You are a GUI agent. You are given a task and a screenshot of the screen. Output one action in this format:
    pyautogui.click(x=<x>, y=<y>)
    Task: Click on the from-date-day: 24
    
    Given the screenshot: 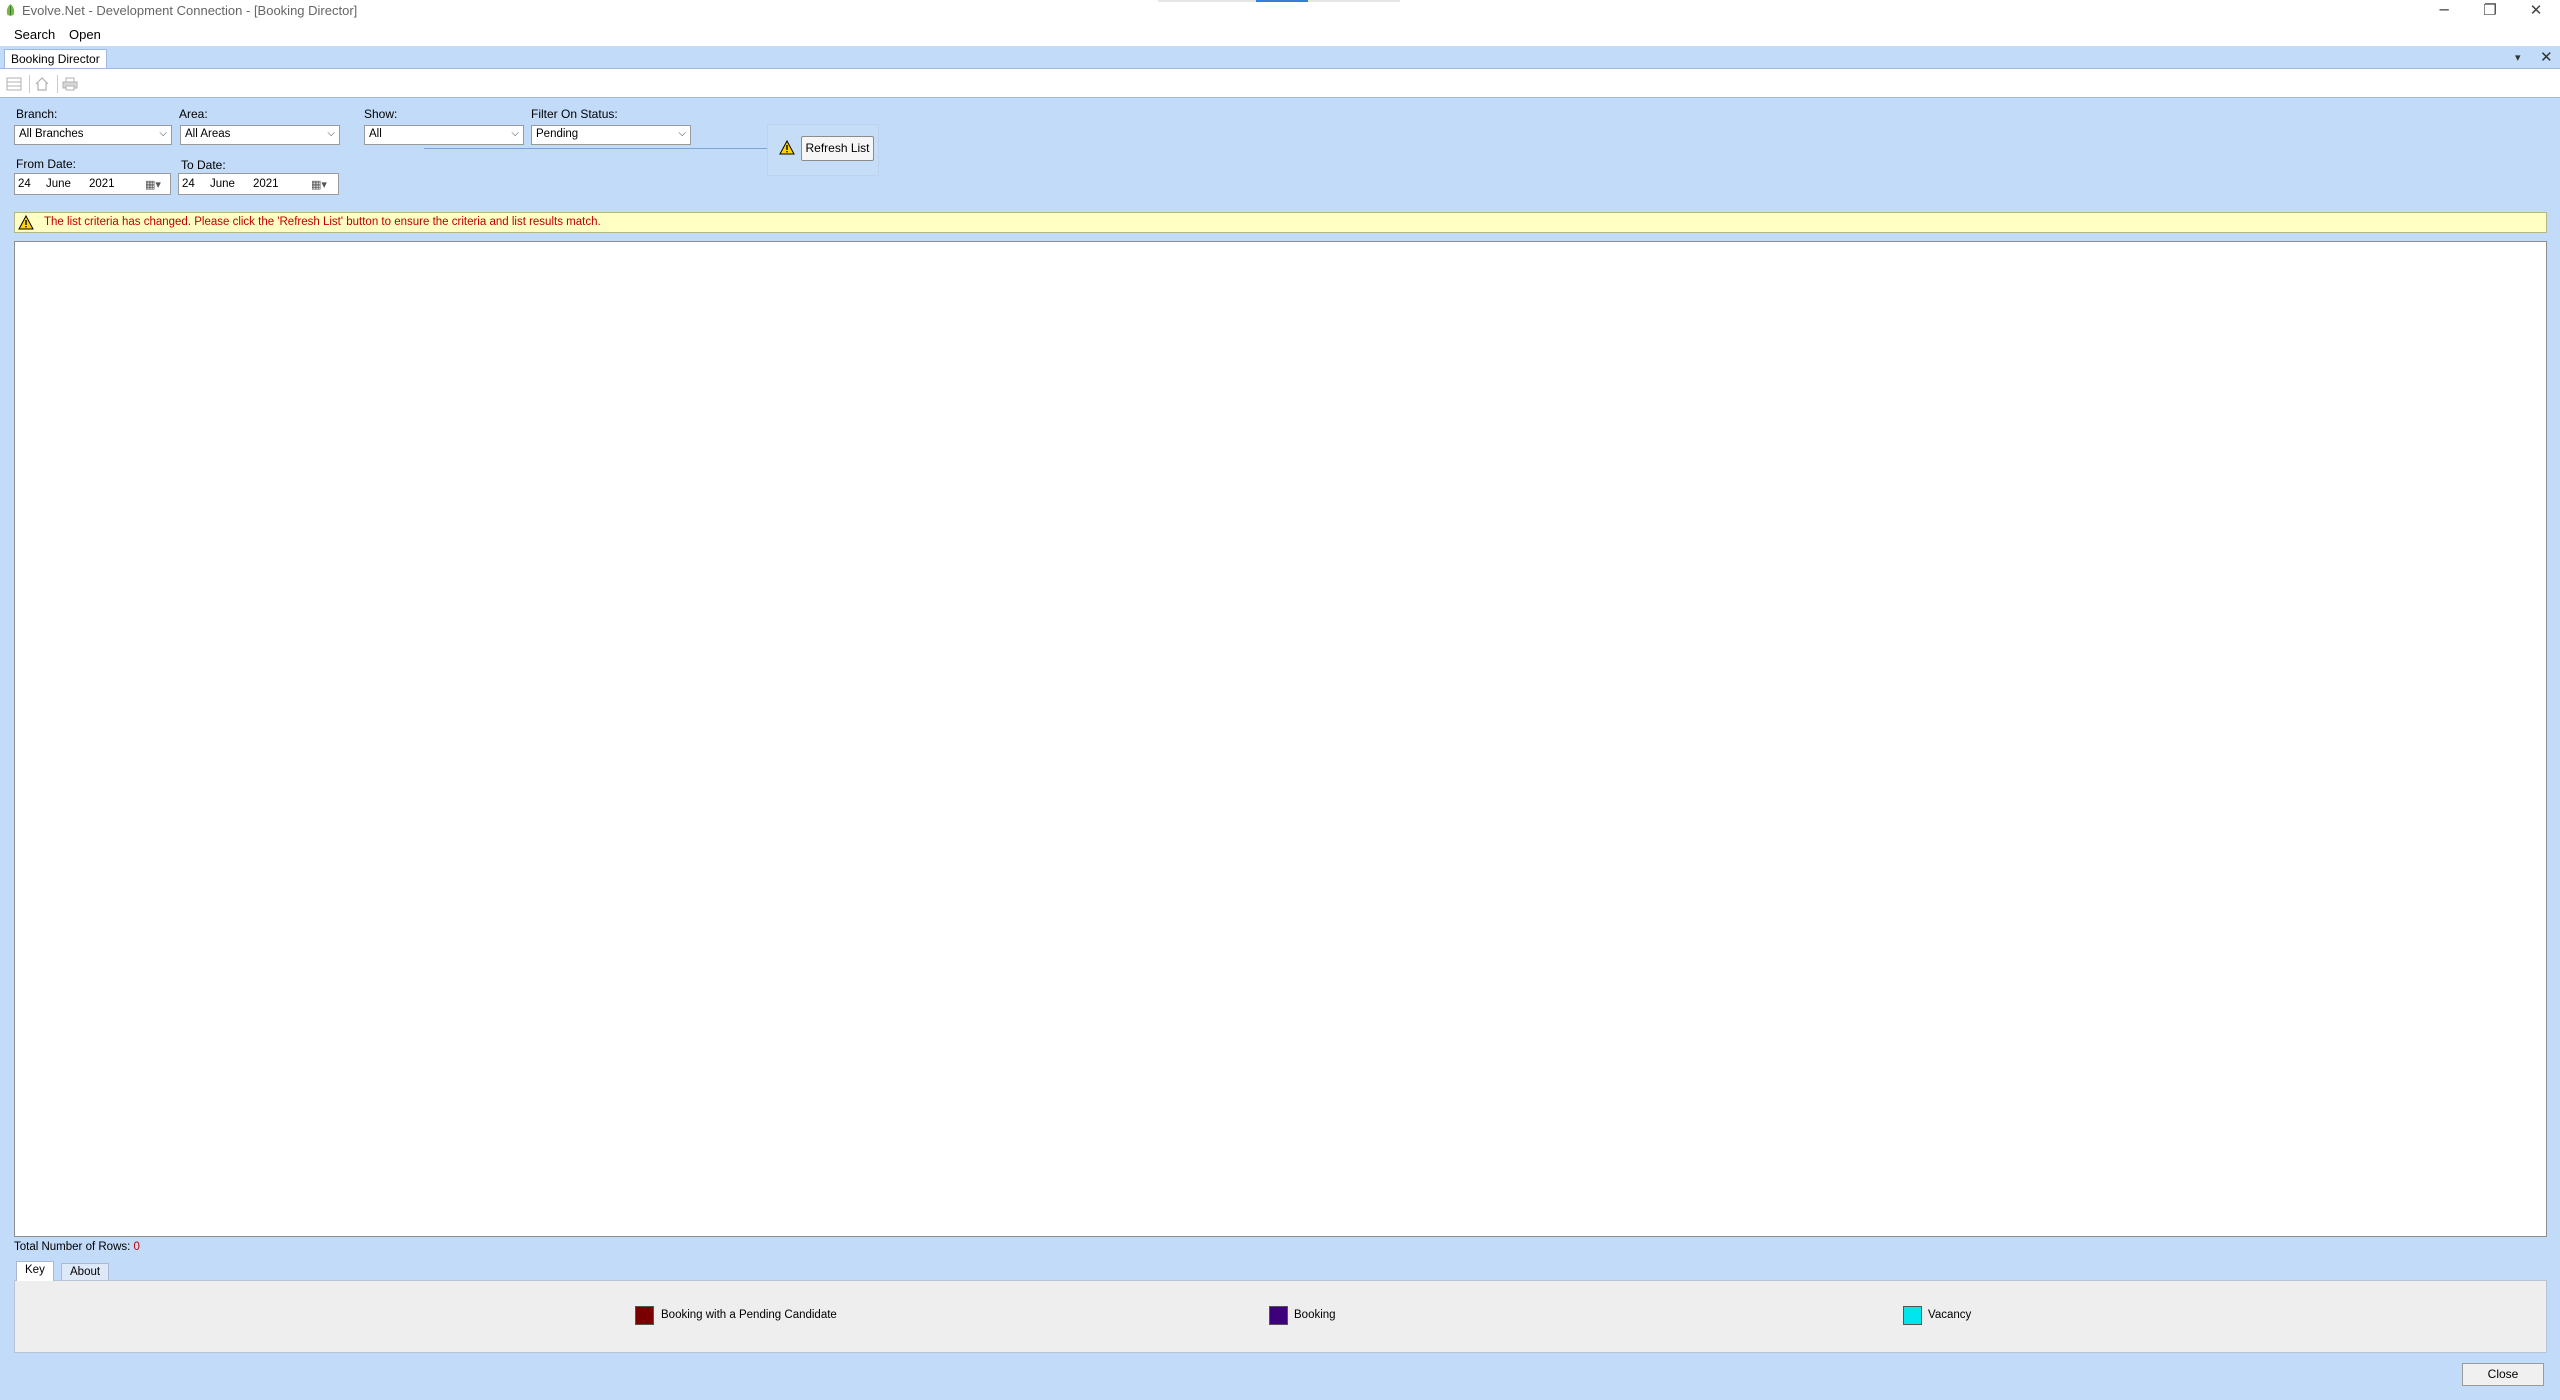 What is the action you would take?
    pyautogui.click(x=24, y=184)
    